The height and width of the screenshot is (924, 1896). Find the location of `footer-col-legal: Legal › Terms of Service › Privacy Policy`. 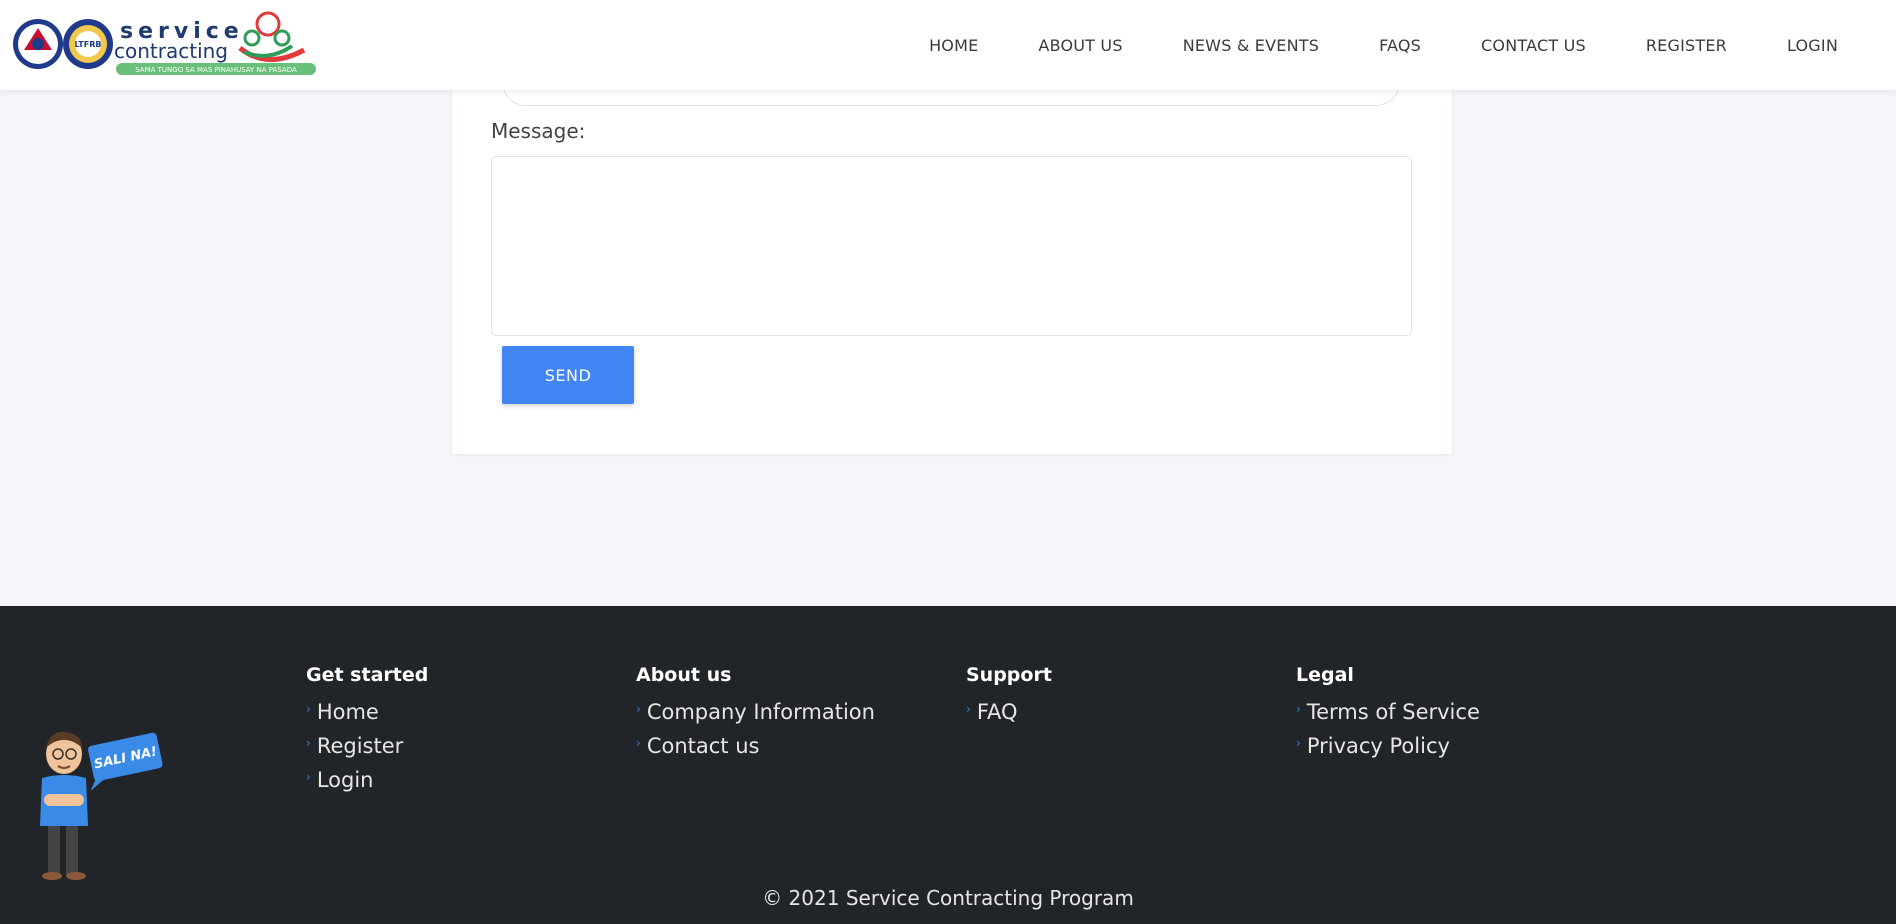

footer-col-legal: Legal › Terms of Service › Privacy Policy is located at coordinates (1388, 716).